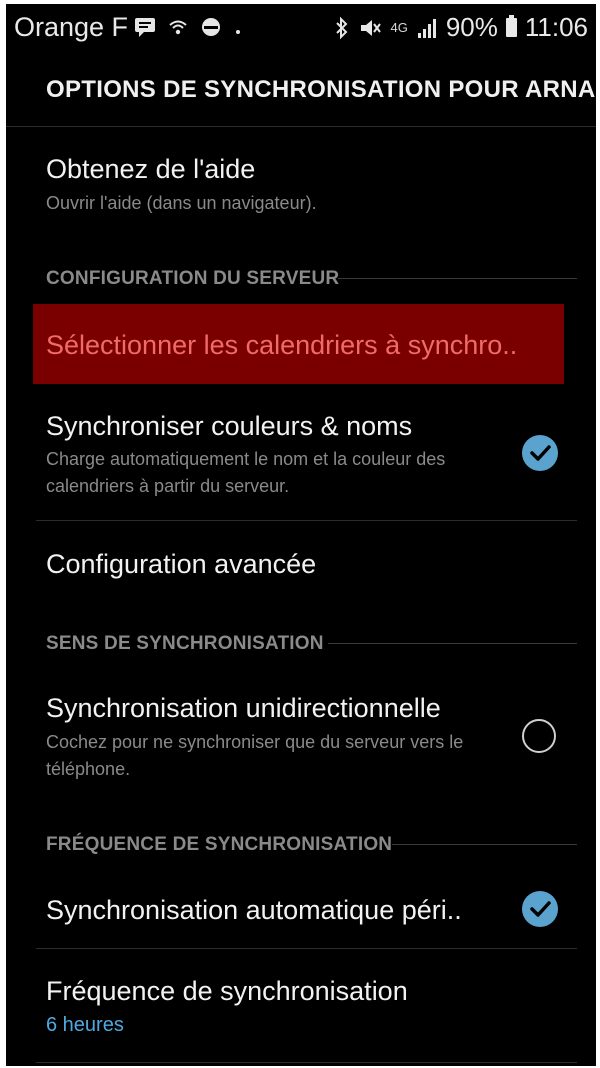 The height and width of the screenshot is (1068, 600). Describe the element at coordinates (151, 169) in the screenshot. I see `help-title: Obtenez de l'aide` at that location.